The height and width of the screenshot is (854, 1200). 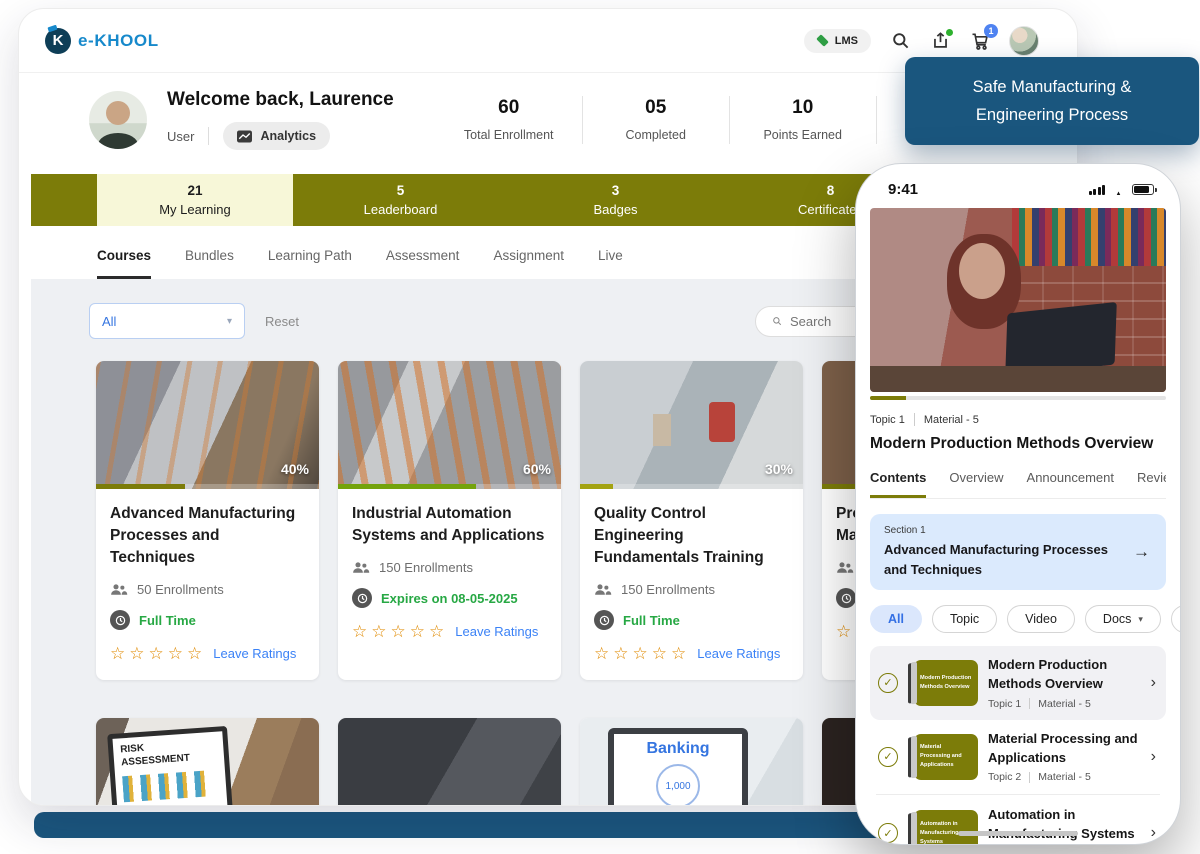 I want to click on course-card: FINANCE, so click(x=449, y=761).